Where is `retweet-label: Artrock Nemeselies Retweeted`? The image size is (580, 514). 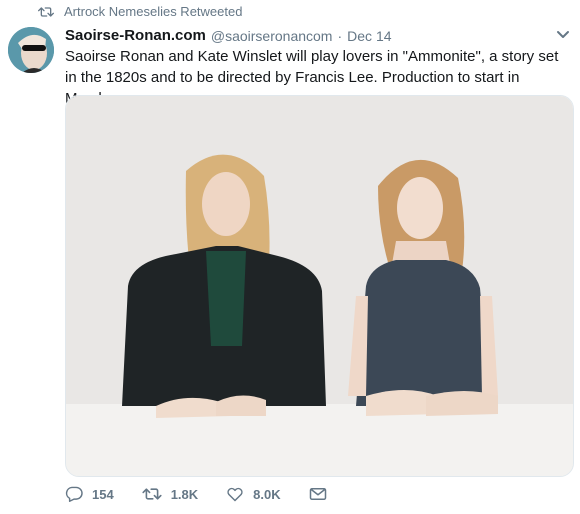 retweet-label: Artrock Nemeselies Retweeted is located at coordinates (153, 11).